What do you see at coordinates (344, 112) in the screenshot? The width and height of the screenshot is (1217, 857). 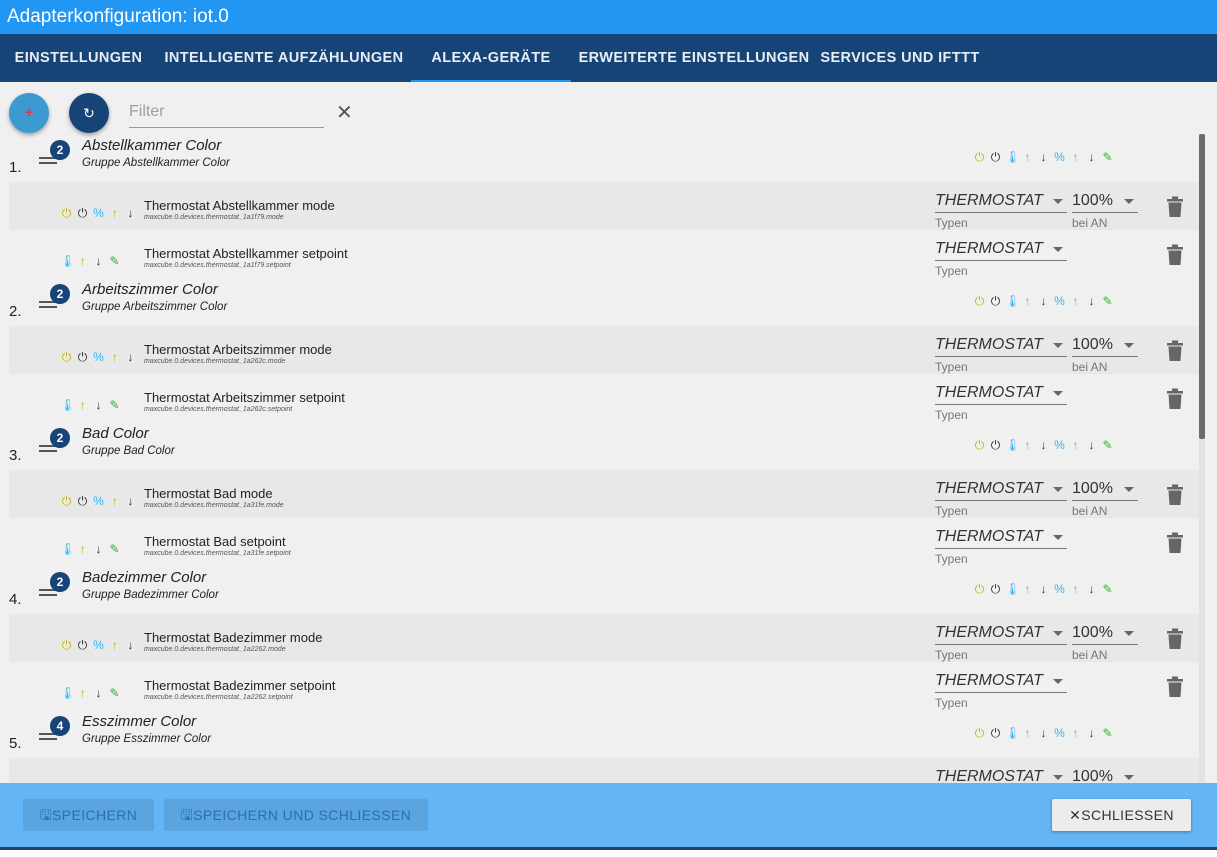 I see `clear-filter-button: ✕` at bounding box center [344, 112].